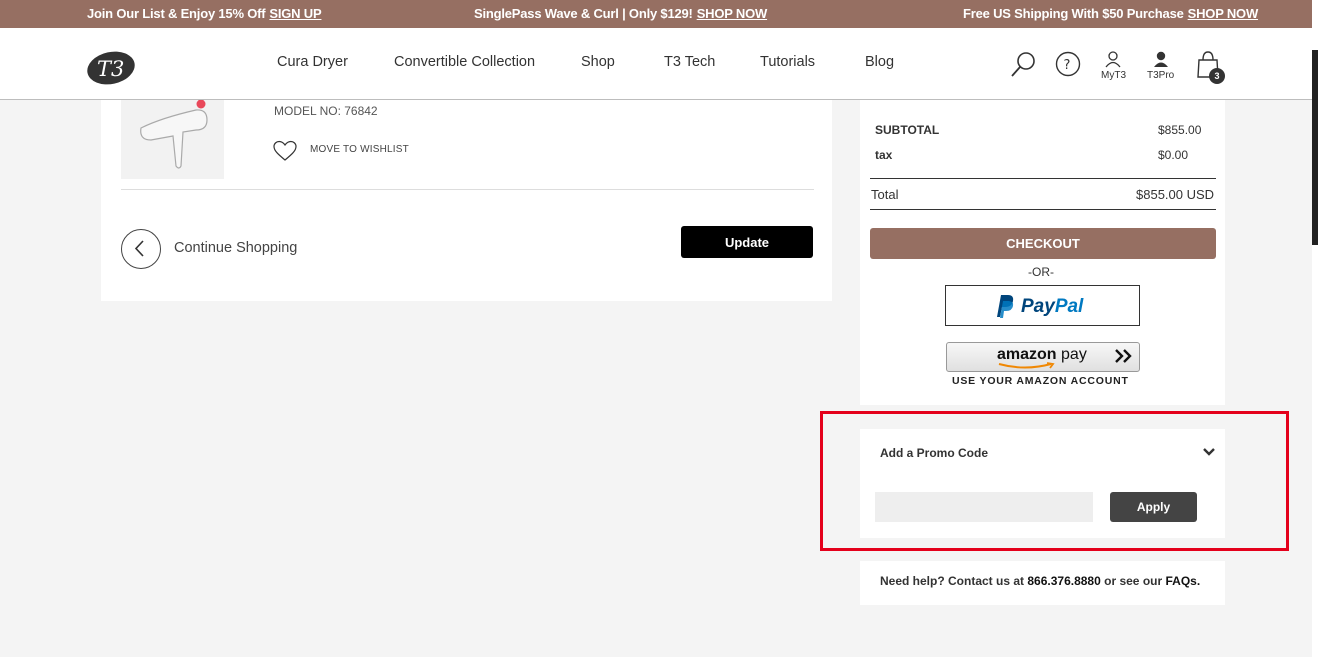 The image size is (1318, 657). Describe the element at coordinates (1161, 59) in the screenshot. I see `pro-user-icon` at that location.